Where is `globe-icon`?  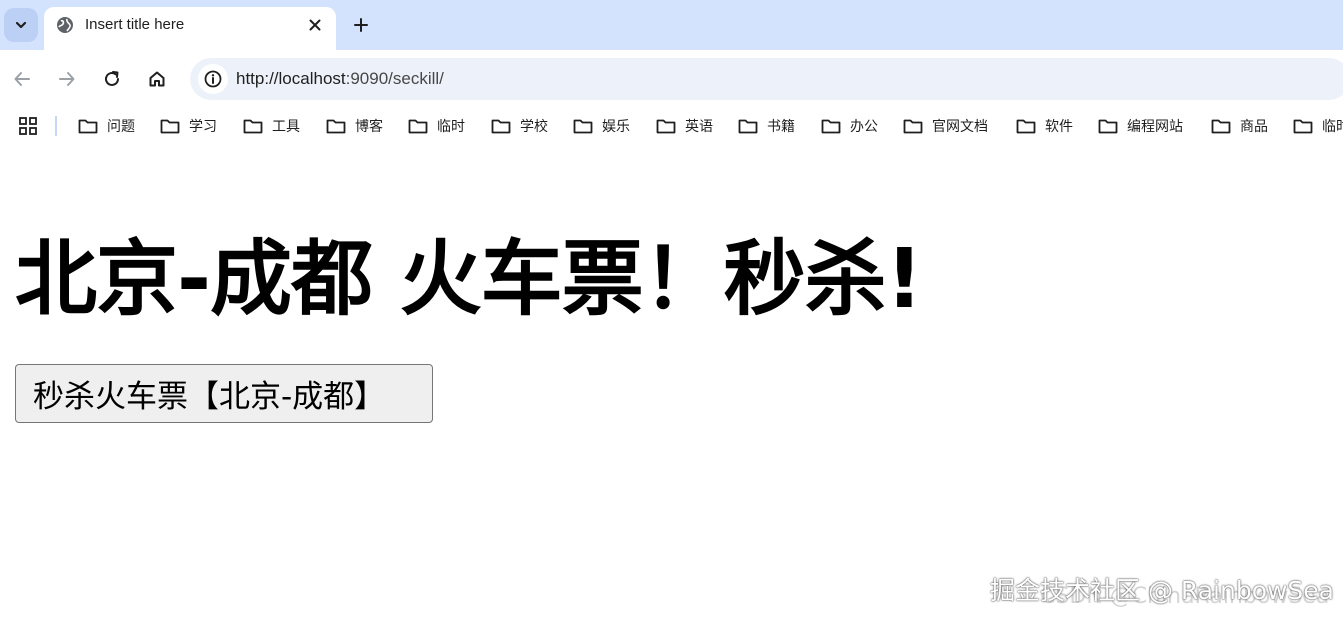
globe-icon is located at coordinates (65, 25).